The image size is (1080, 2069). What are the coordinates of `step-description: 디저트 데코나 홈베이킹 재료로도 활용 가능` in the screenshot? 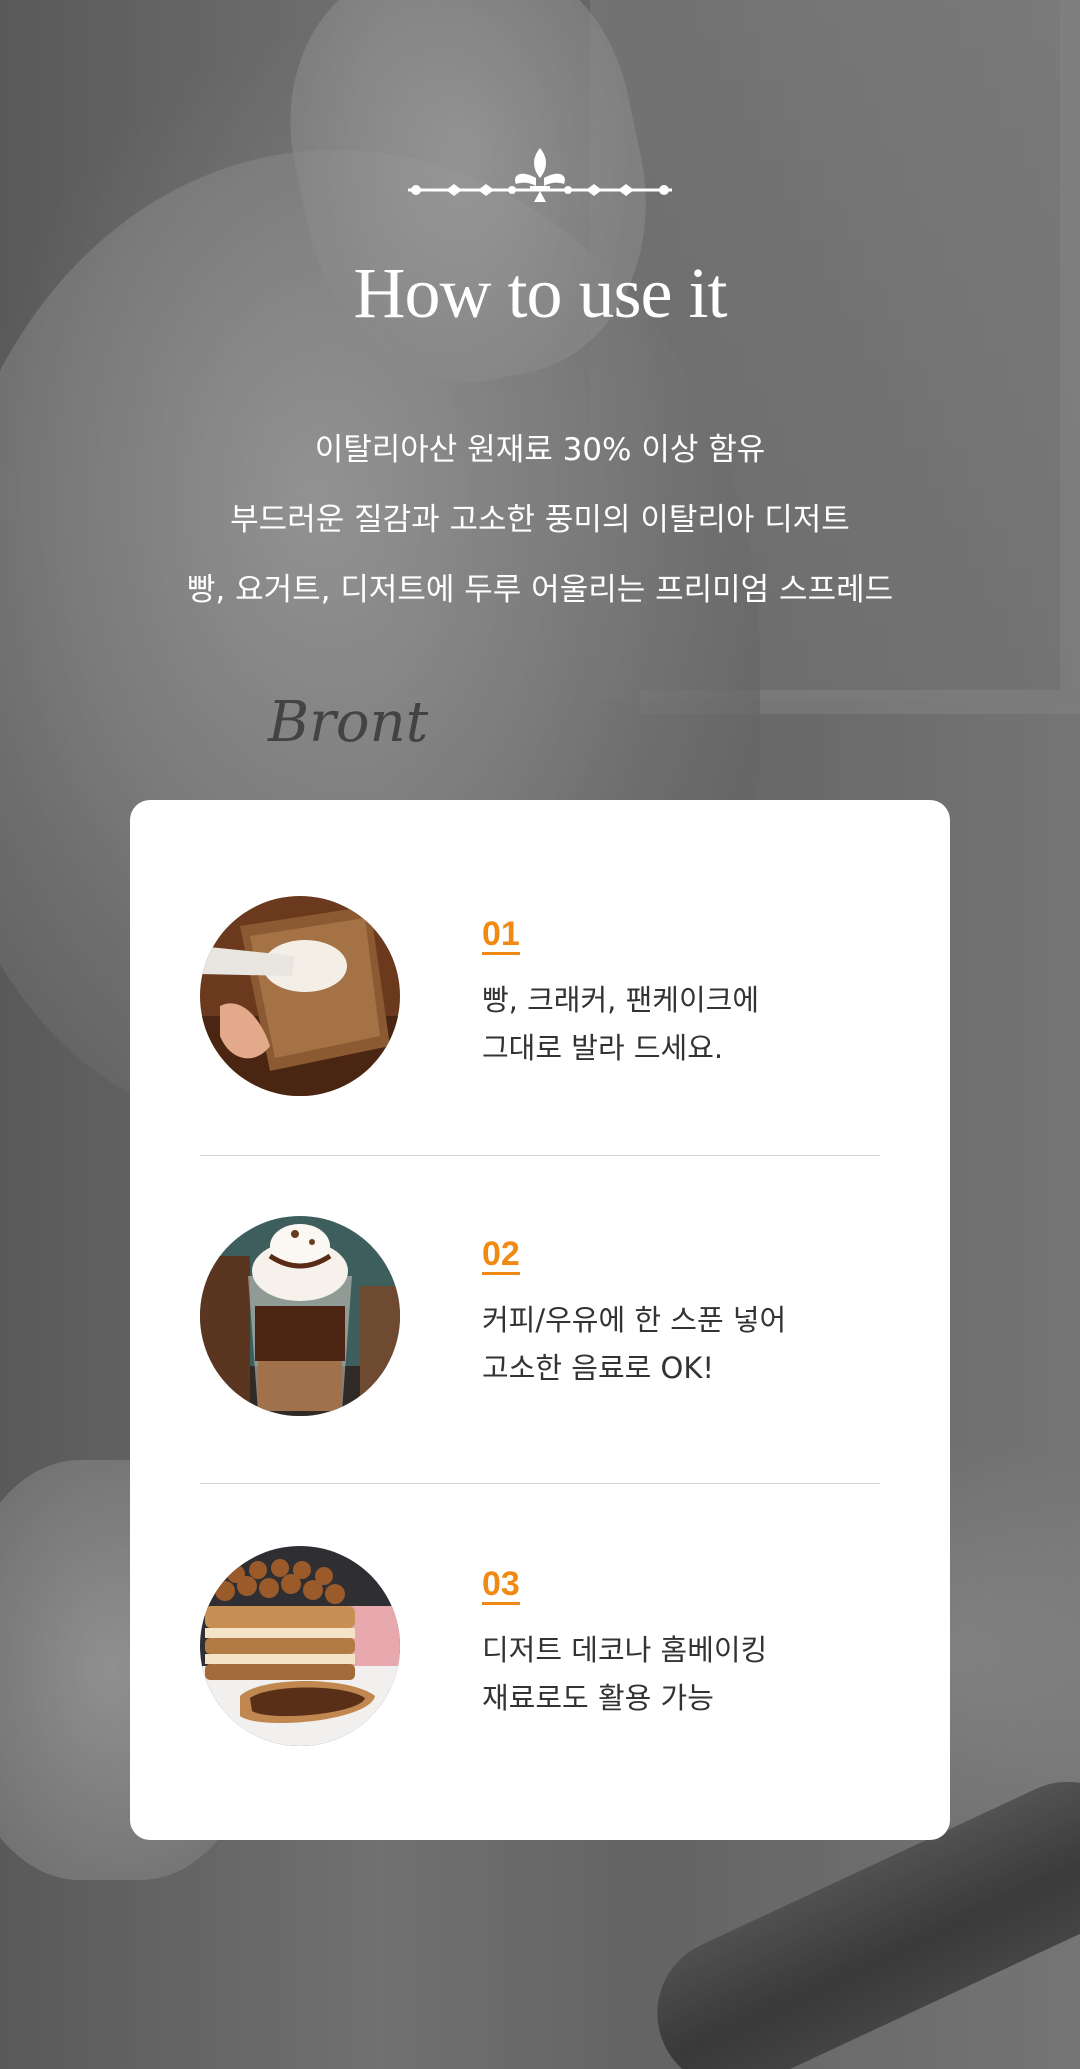 It's located at (625, 1674).